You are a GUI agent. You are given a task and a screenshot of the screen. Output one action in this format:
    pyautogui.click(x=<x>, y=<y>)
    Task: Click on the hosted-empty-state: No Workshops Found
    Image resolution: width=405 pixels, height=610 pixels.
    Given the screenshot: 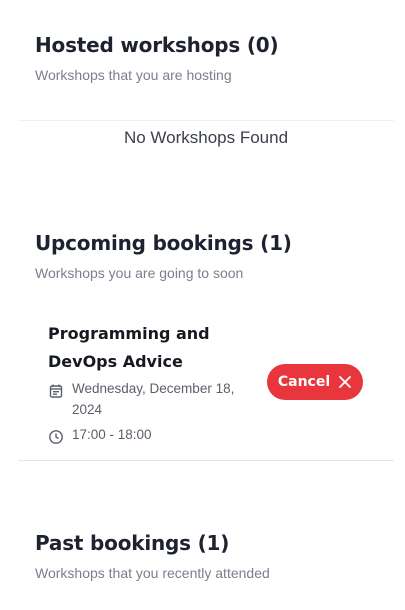 What is the action you would take?
    pyautogui.click(x=206, y=137)
    